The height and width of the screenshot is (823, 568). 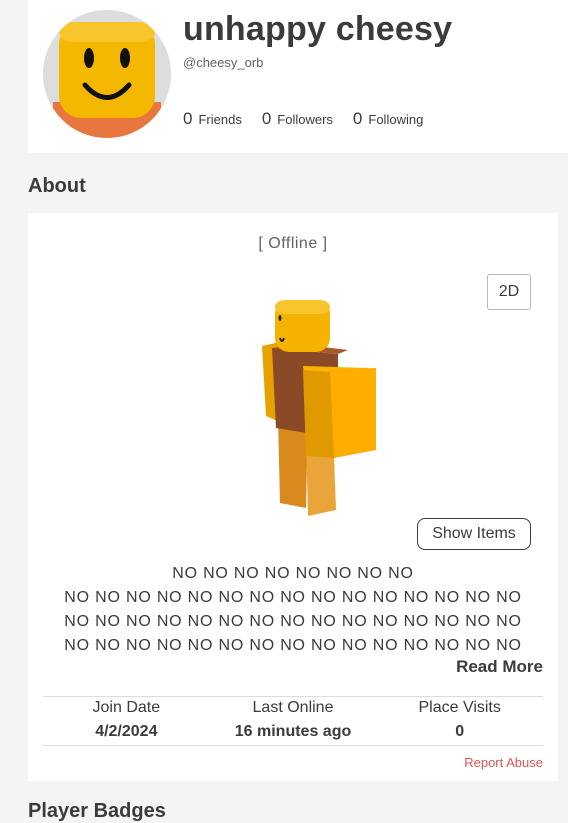 I want to click on avatar-3d-render, so click(x=320, y=410).